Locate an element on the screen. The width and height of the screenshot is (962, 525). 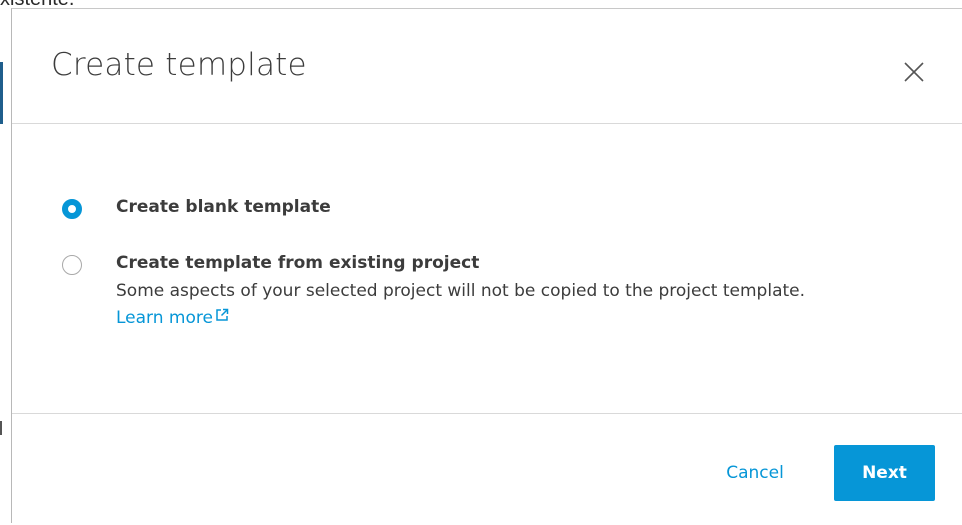
cancel-button: Cancel is located at coordinates (755, 473).